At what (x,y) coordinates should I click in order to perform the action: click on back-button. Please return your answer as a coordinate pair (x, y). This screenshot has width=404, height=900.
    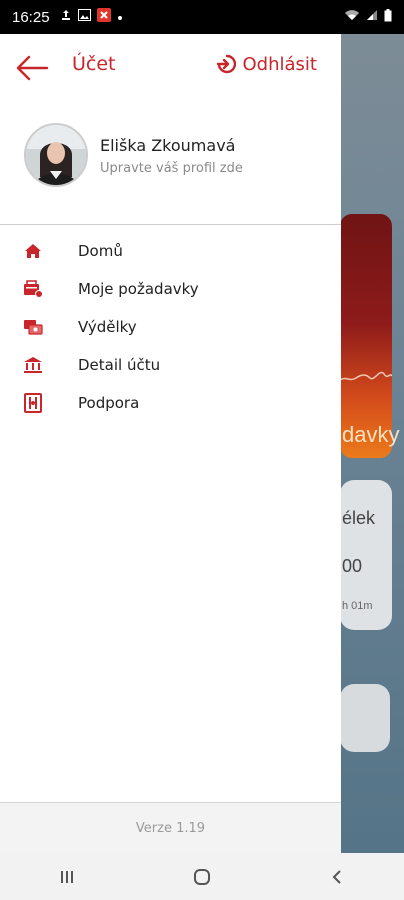
    Looking at the image, I should click on (32, 68).